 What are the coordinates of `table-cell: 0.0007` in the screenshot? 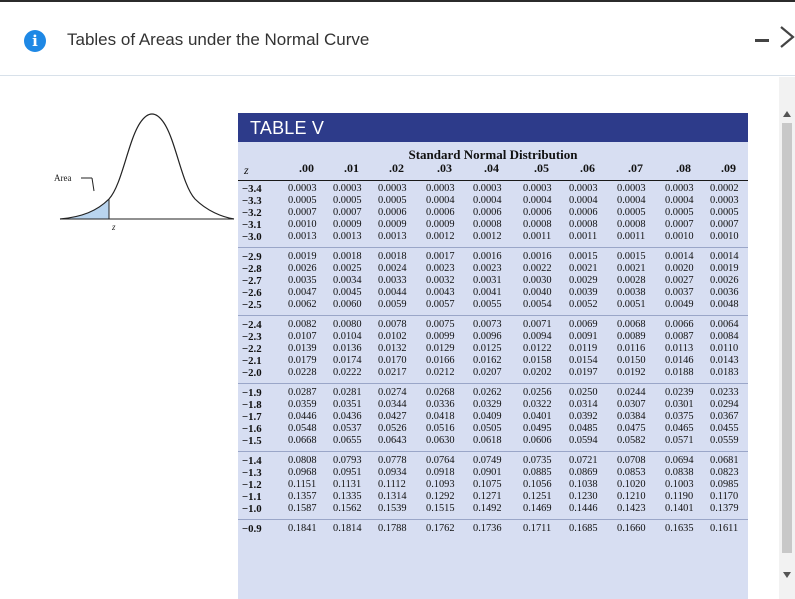 It's located at (347, 212).